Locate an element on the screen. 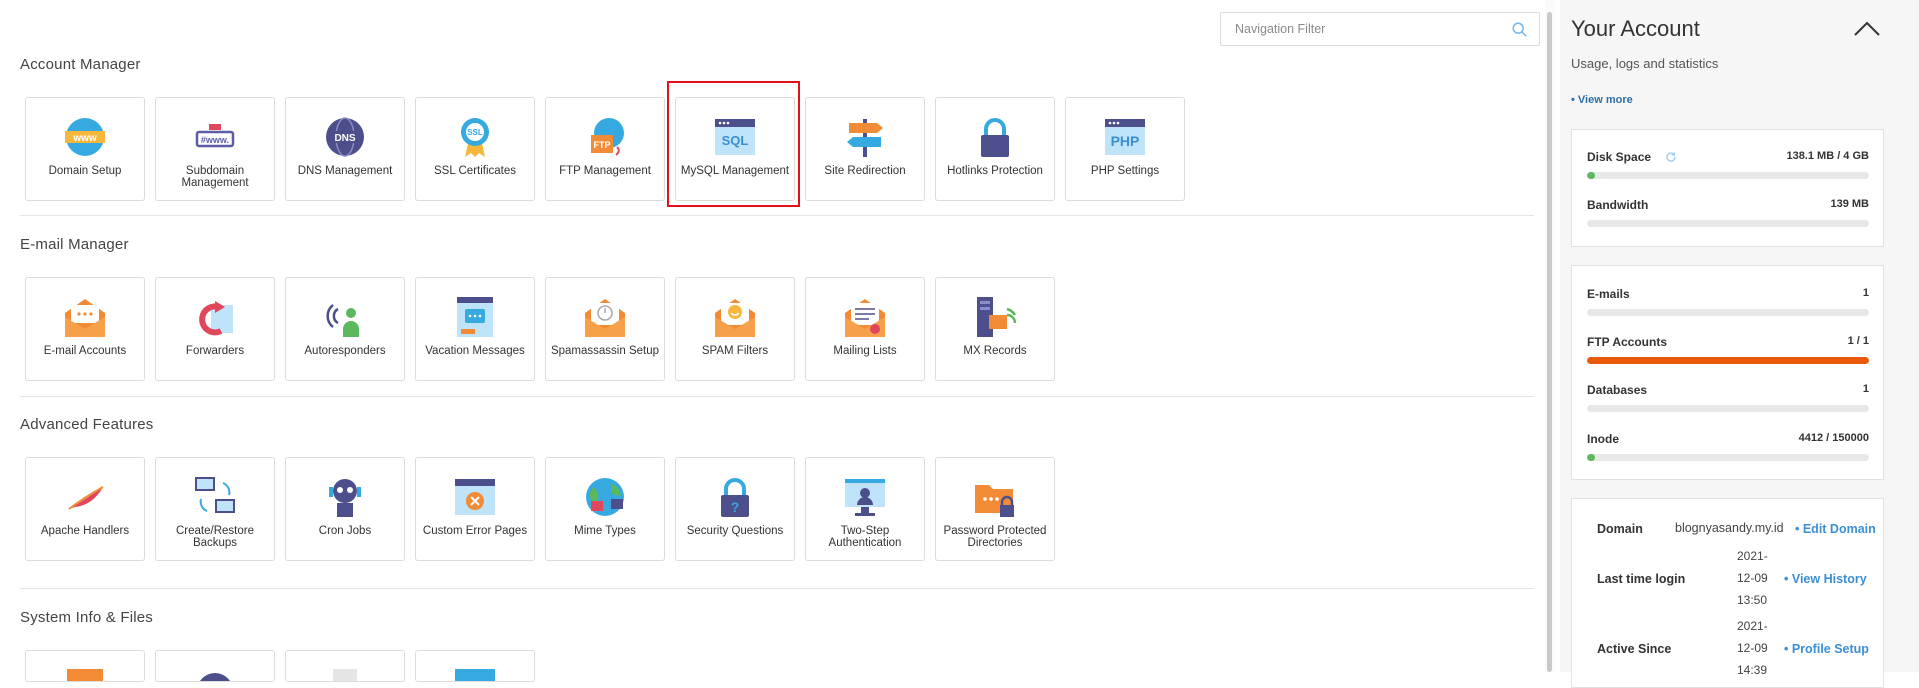  php-window-icon: PHP is located at coordinates (1125, 137).